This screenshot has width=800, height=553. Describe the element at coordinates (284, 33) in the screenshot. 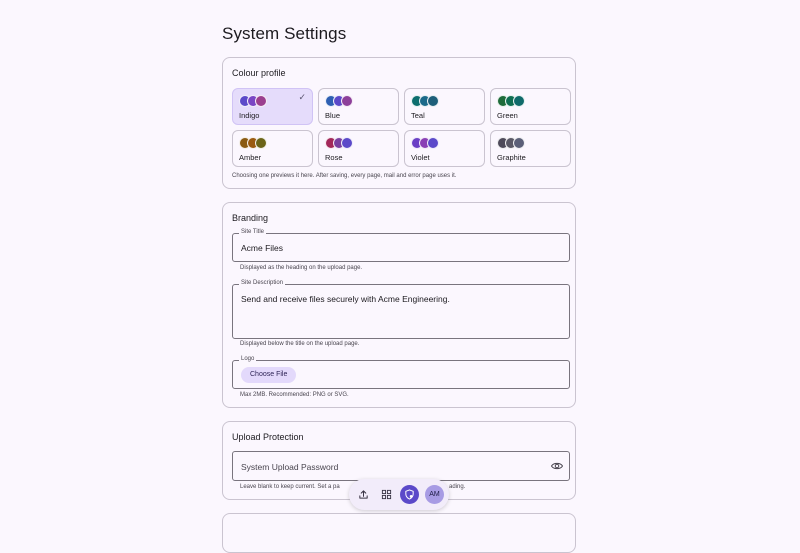

I see `page-title: System Settings` at that location.